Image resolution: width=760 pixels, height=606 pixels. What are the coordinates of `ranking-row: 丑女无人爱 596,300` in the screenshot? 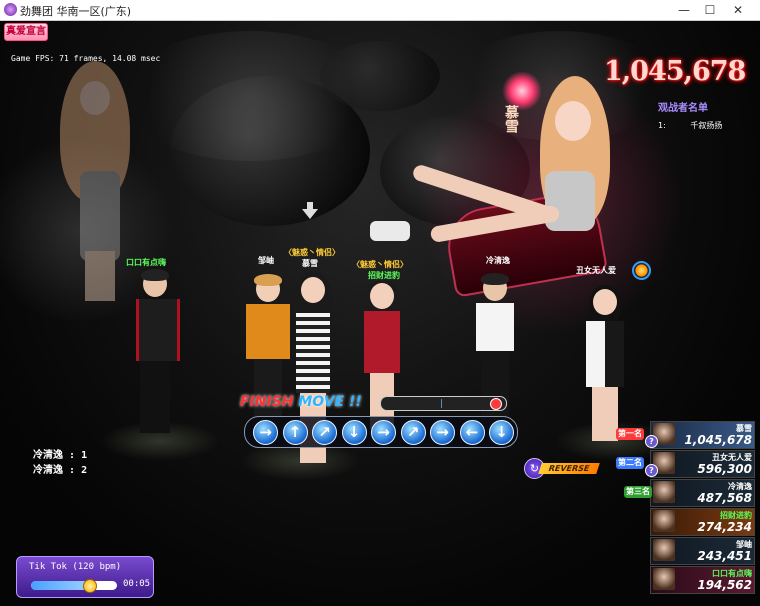 It's located at (702, 464).